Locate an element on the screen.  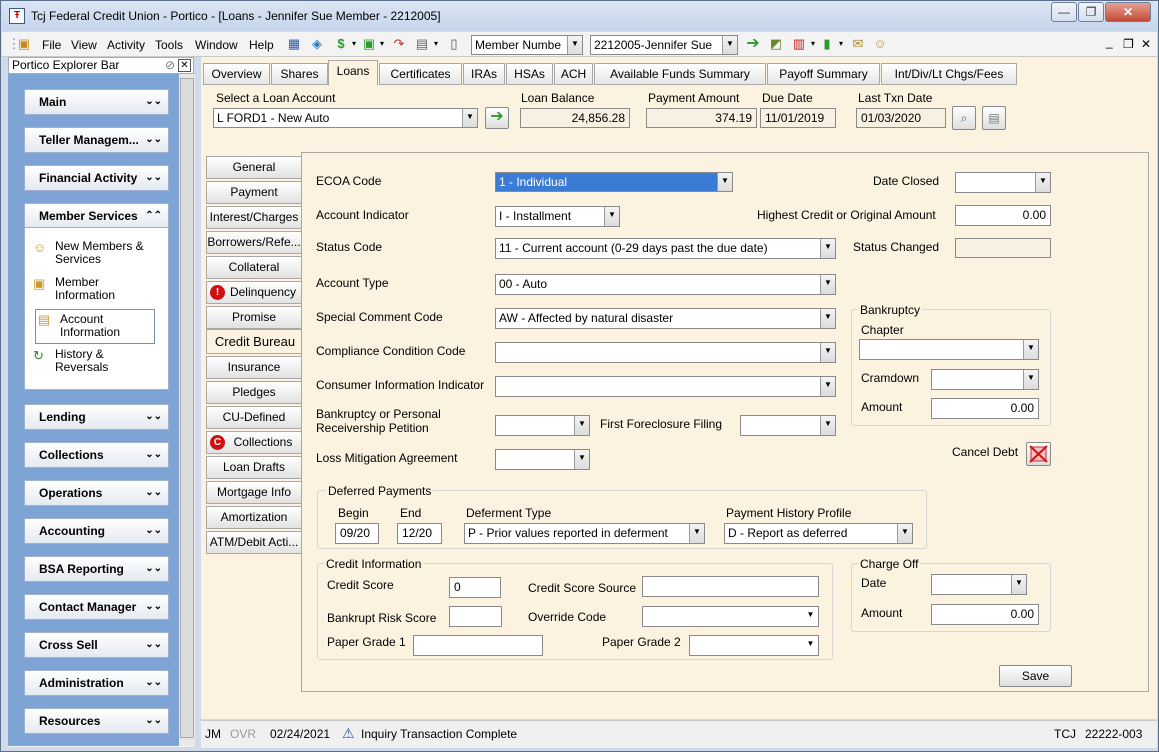
tab-certificates: Certificates is located at coordinates (420, 74).